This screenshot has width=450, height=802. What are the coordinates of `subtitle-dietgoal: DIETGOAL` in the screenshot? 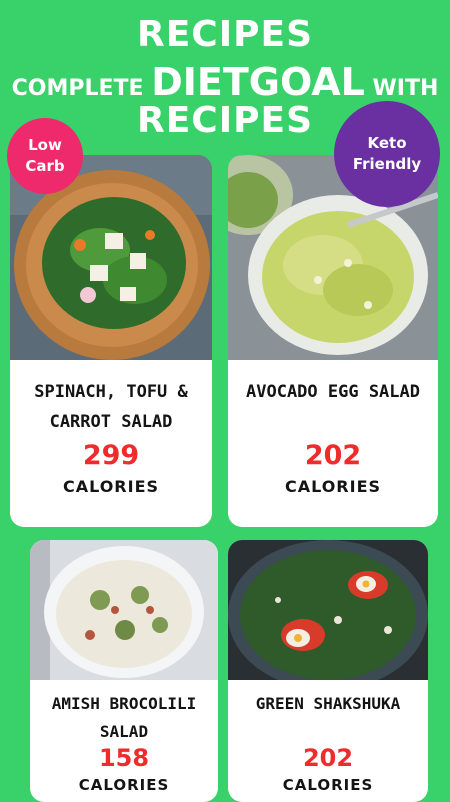 It's located at (258, 82).